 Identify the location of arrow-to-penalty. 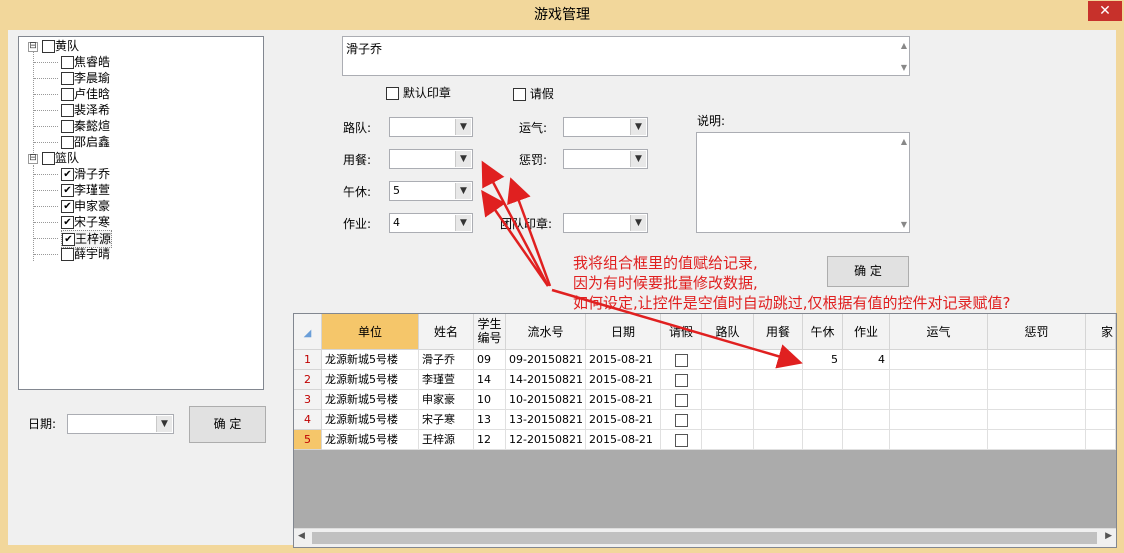
(529, 232).